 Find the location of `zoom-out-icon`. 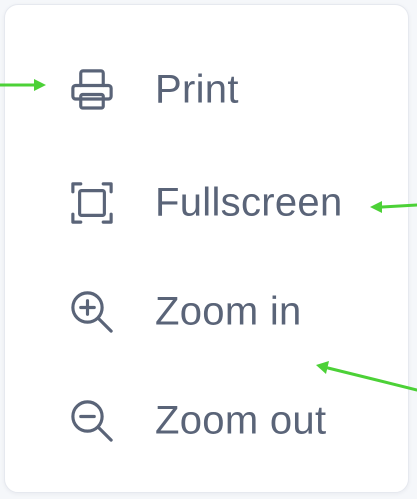

zoom-out-icon is located at coordinates (92, 421).